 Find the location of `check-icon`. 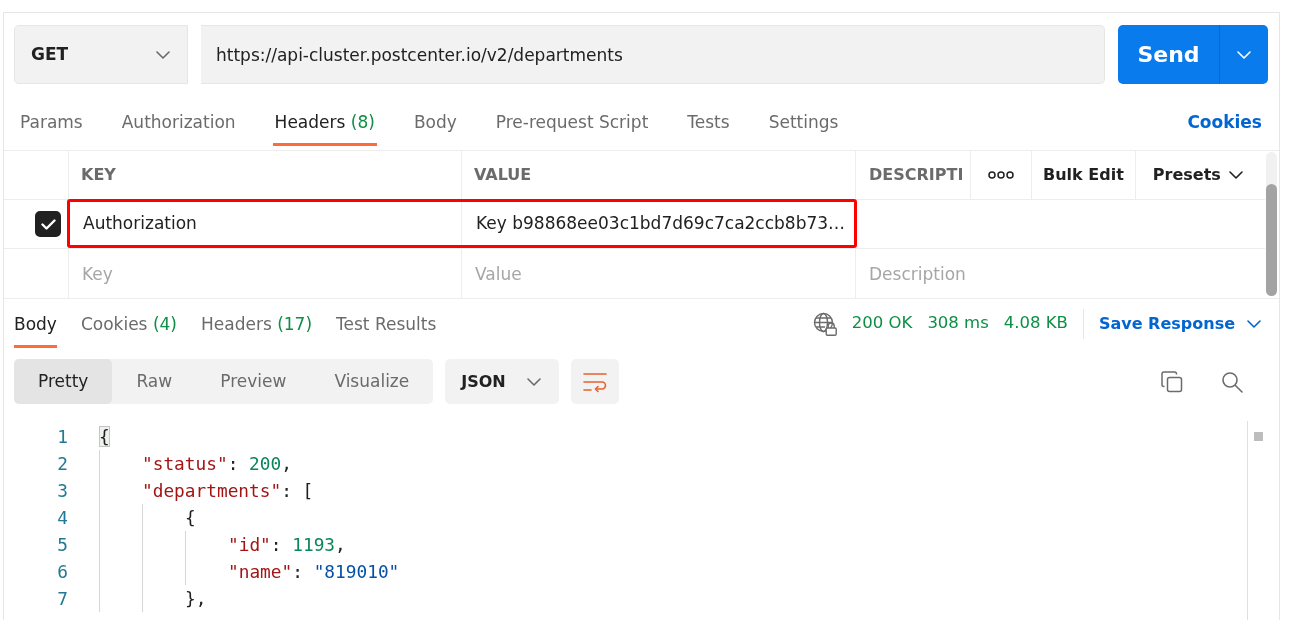

check-icon is located at coordinates (48, 224).